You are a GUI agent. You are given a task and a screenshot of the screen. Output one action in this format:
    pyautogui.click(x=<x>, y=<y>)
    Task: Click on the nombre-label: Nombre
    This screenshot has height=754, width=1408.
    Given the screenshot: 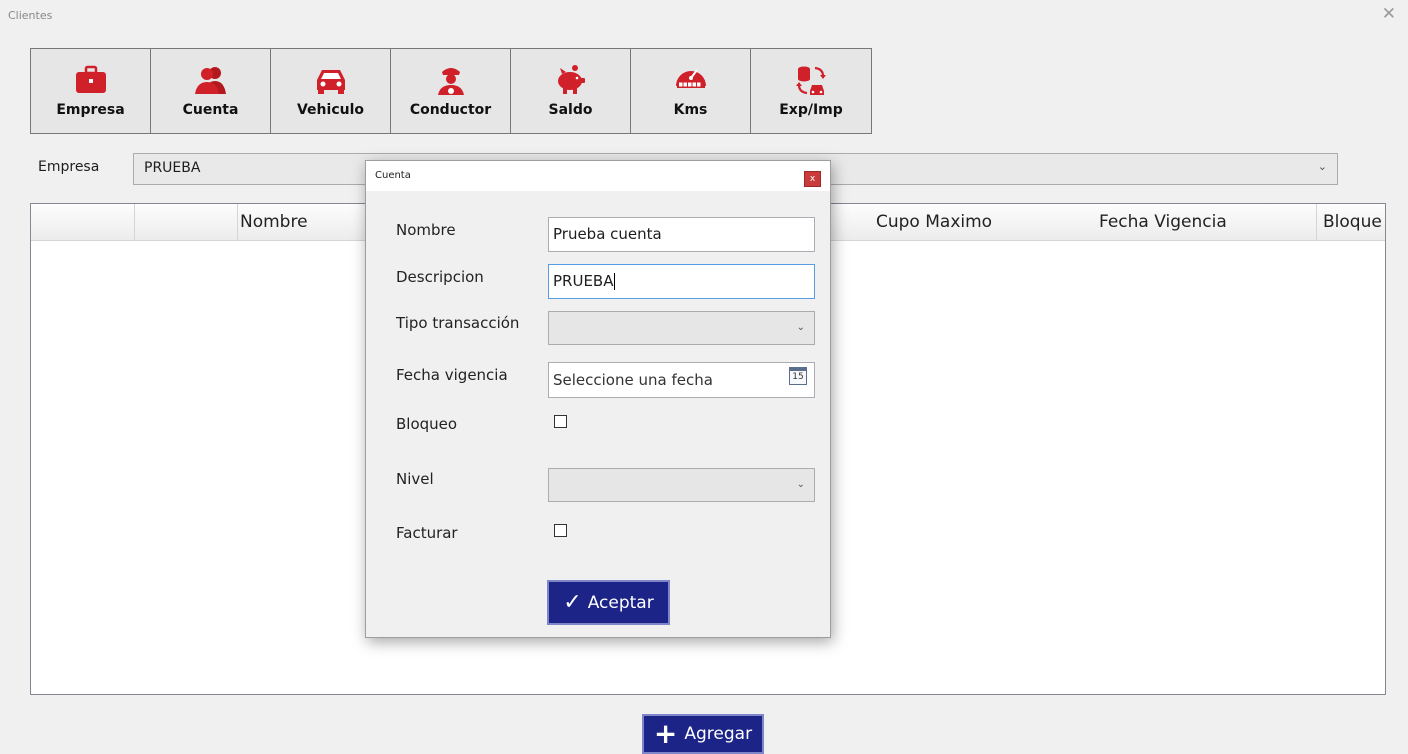 What is the action you would take?
    pyautogui.click(x=426, y=230)
    